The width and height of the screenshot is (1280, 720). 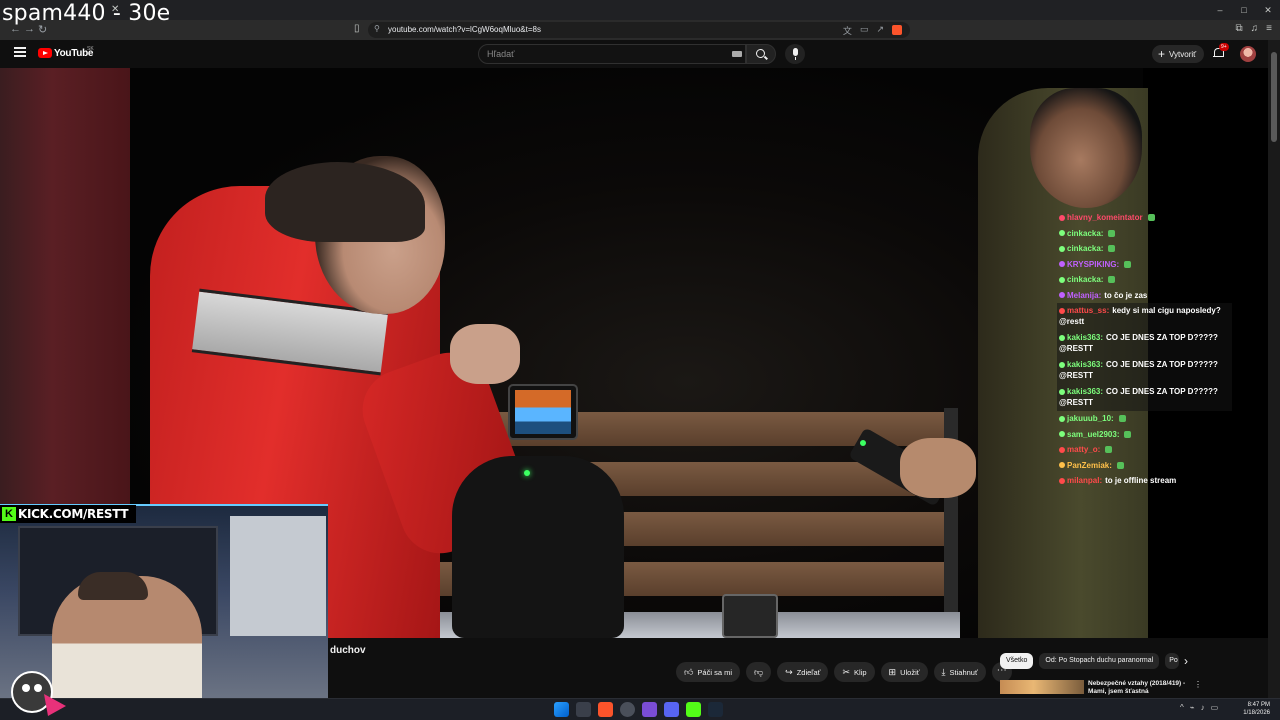 I want to click on maximize-icon: □, so click(x=1244, y=10).